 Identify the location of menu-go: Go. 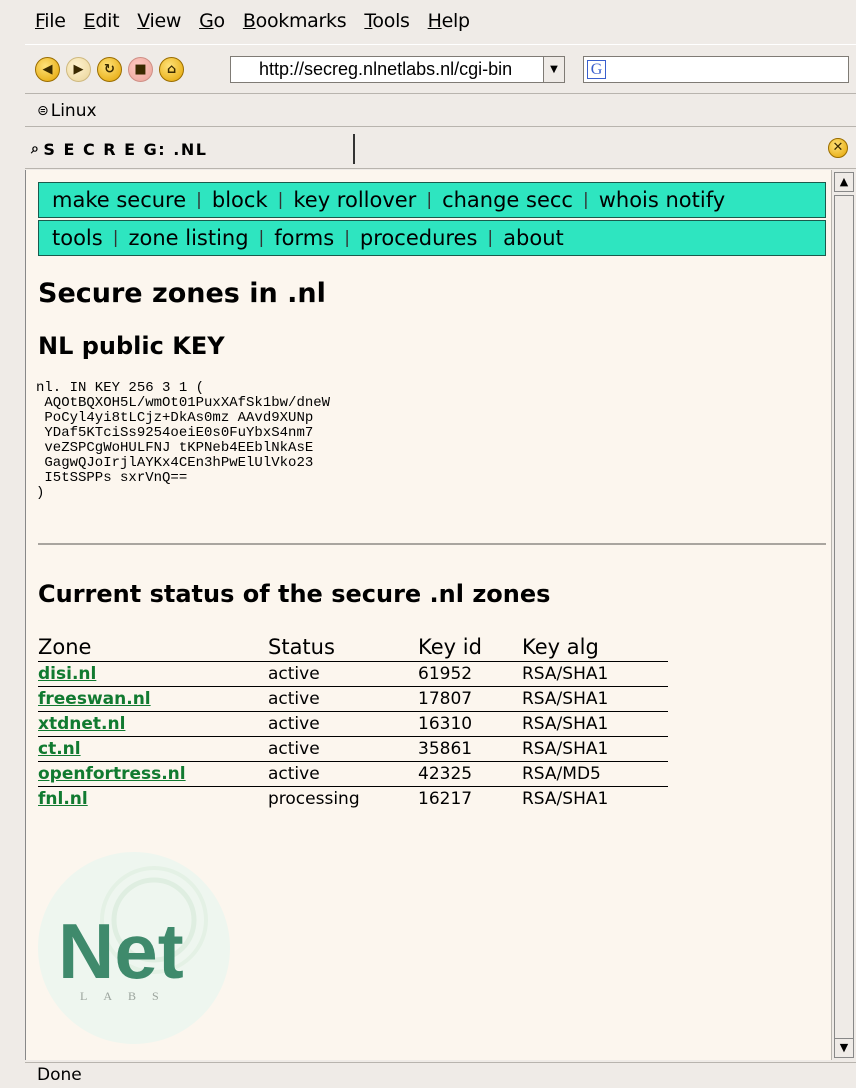
(212, 21).